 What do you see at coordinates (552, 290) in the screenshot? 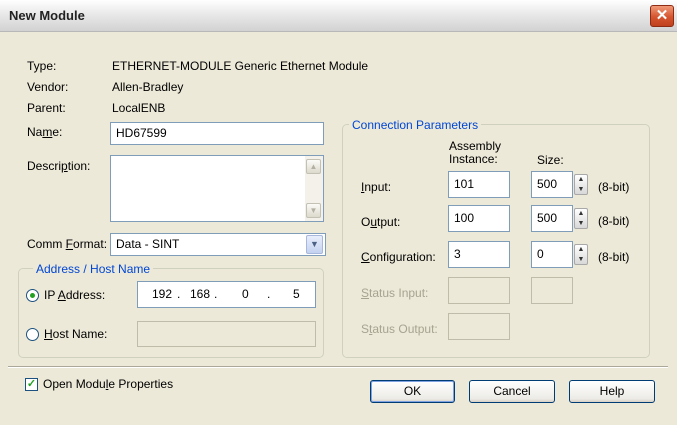
I see `status-input-size-input` at bounding box center [552, 290].